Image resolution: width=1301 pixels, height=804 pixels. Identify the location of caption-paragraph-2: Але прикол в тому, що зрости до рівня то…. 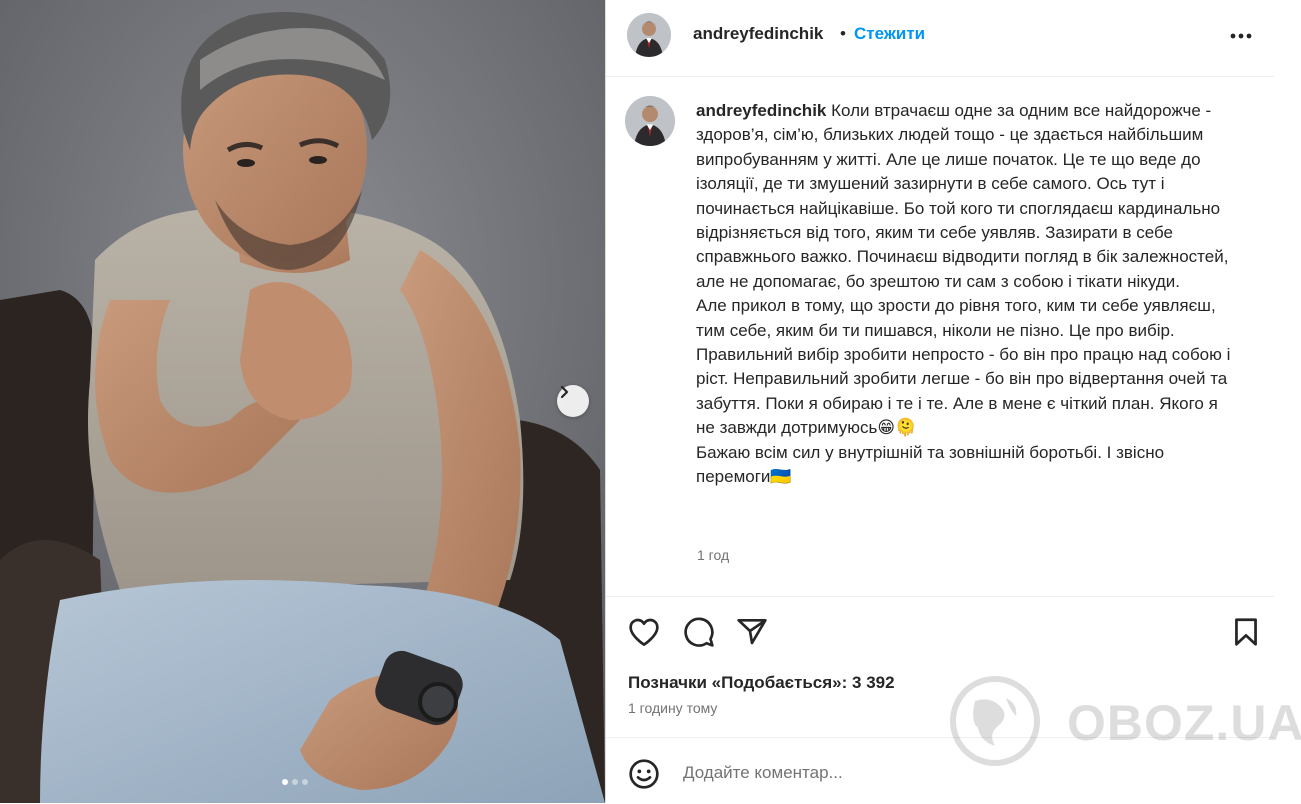
(963, 367).